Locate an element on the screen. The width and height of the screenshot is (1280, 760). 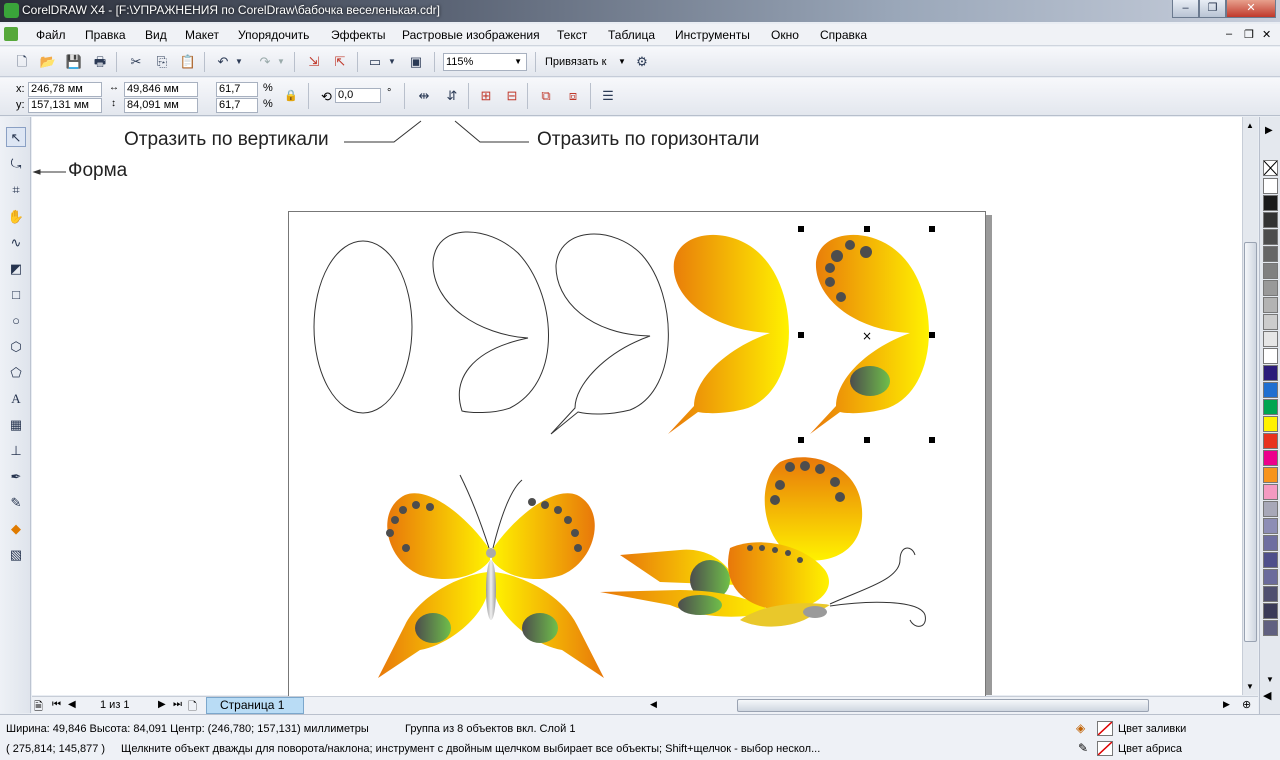
outline-color-label: Цвет абриса is located at coordinates (1150, 749).